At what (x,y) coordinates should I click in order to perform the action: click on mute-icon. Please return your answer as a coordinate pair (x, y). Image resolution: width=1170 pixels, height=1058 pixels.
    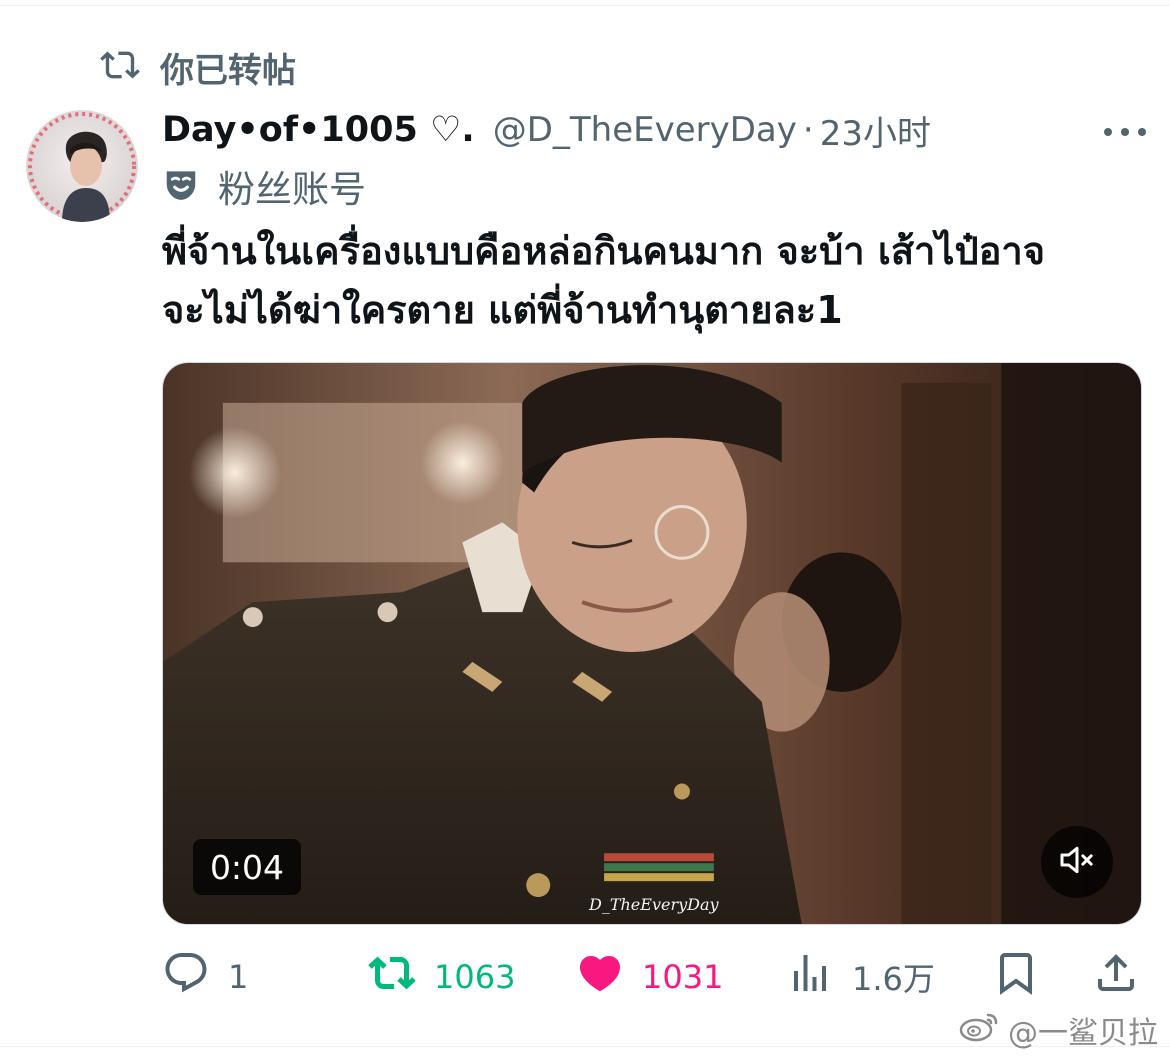
    Looking at the image, I should click on (1077, 862).